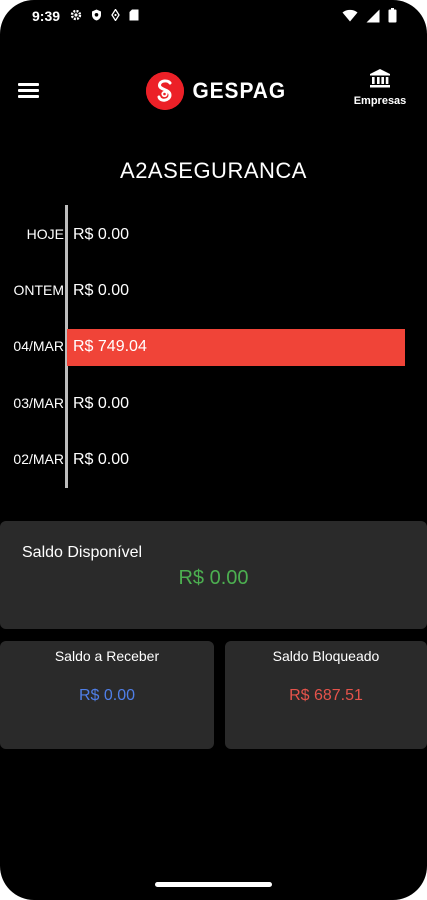  Describe the element at coordinates (213, 170) in the screenshot. I see `company-name: A2ASEGURANCA` at that location.